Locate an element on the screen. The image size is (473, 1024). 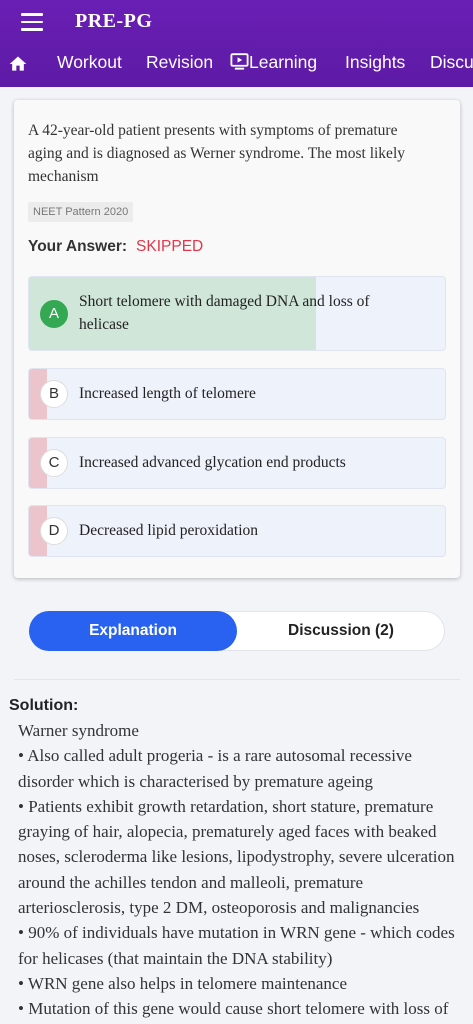
option-d: D Decreased lipid peroxidation is located at coordinates (237, 531).